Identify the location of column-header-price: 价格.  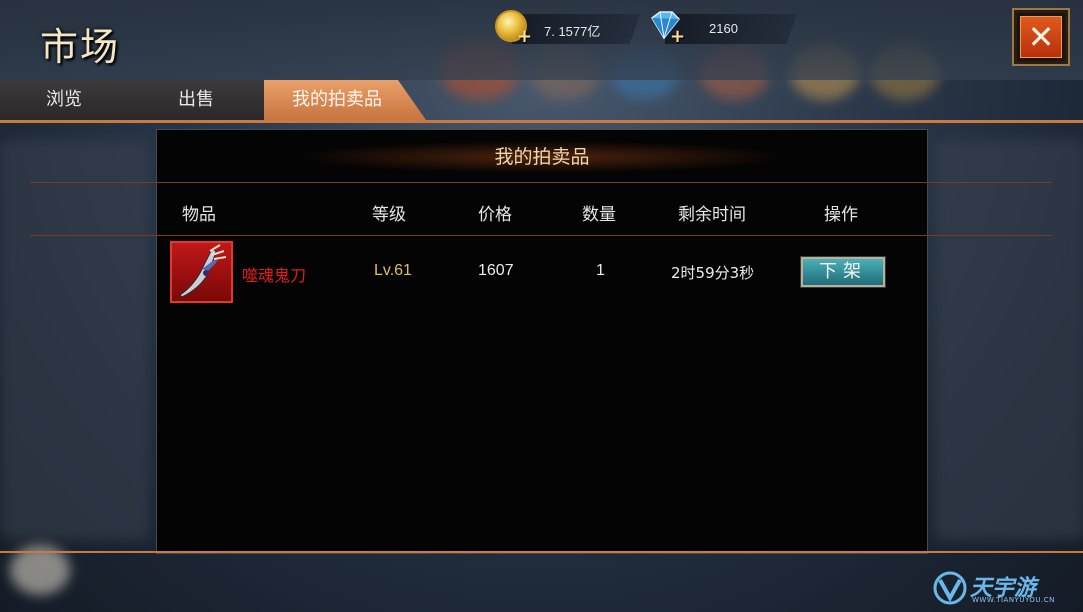
(495, 215).